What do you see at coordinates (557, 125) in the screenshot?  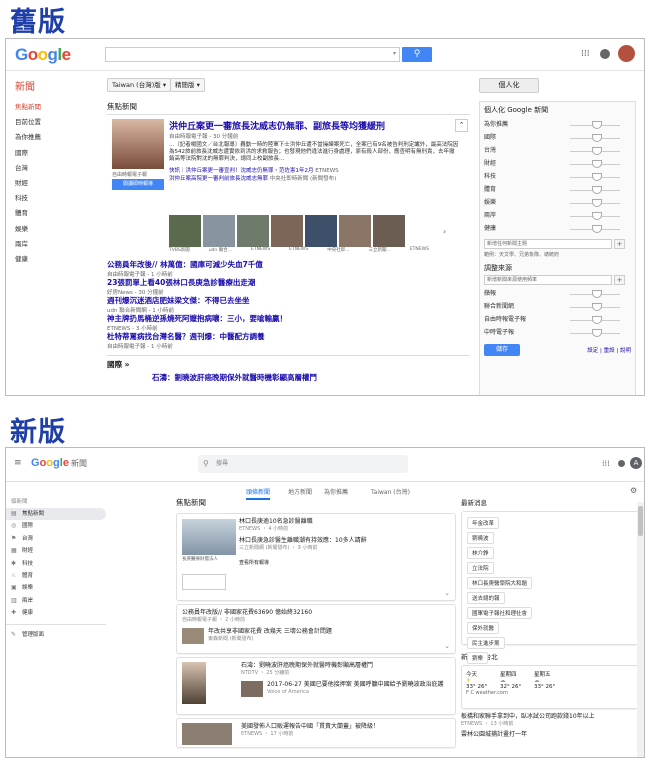 I see `topic-slider: 為你推薦` at bounding box center [557, 125].